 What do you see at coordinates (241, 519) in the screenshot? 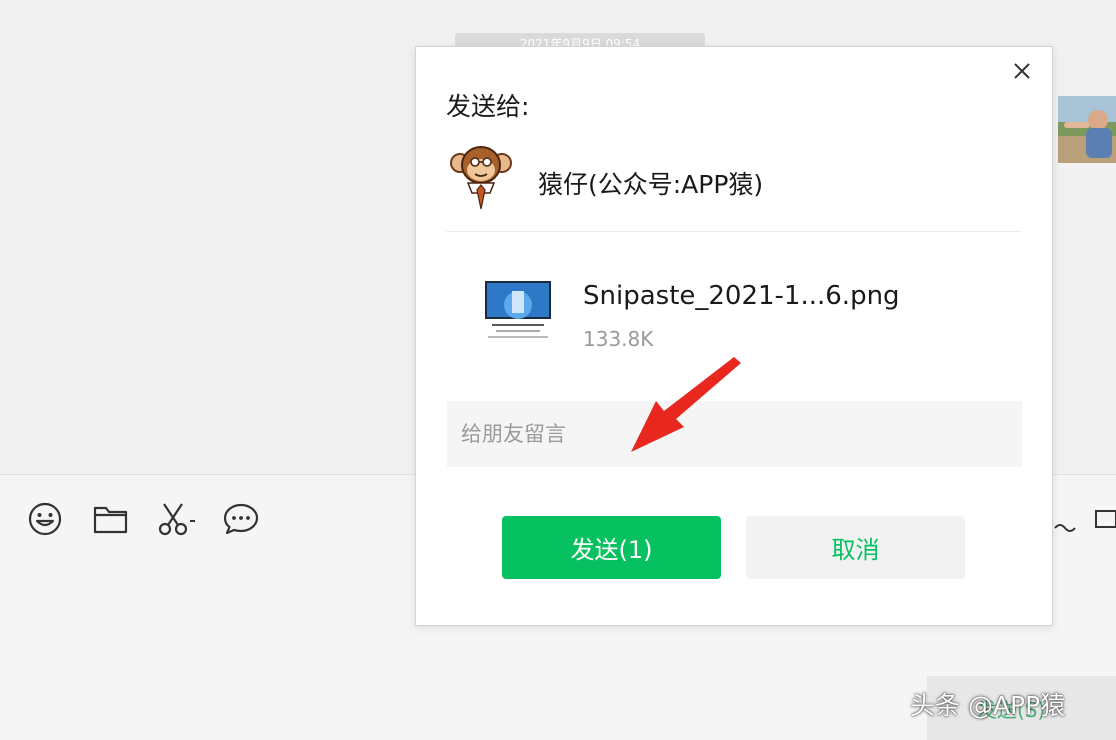
I see `chat-bubble-icon` at bounding box center [241, 519].